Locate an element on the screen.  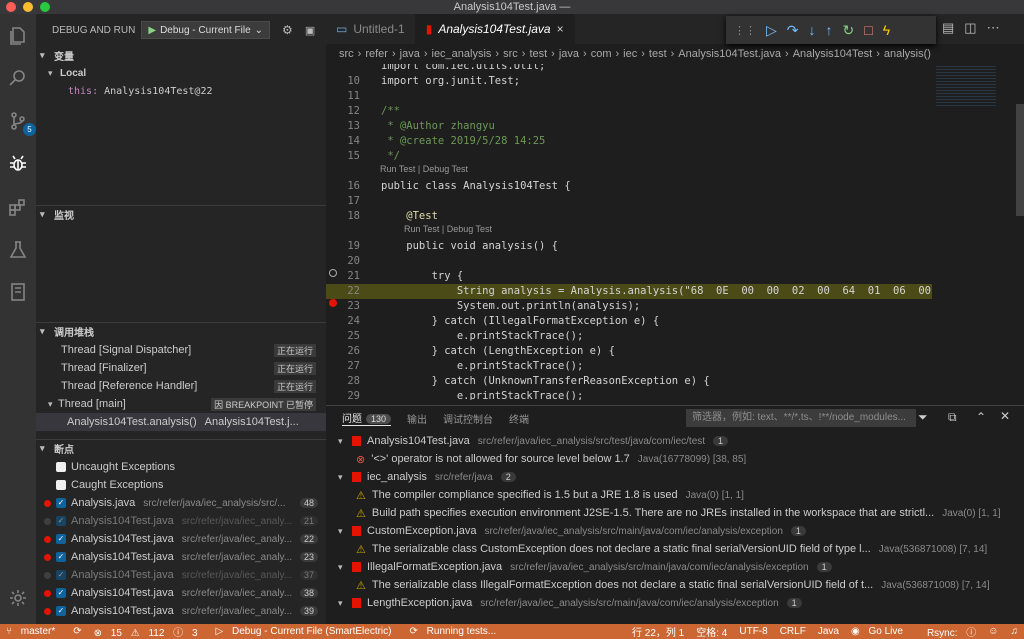
more-actions-icon: ⋯ is located at coordinates (993, 28).